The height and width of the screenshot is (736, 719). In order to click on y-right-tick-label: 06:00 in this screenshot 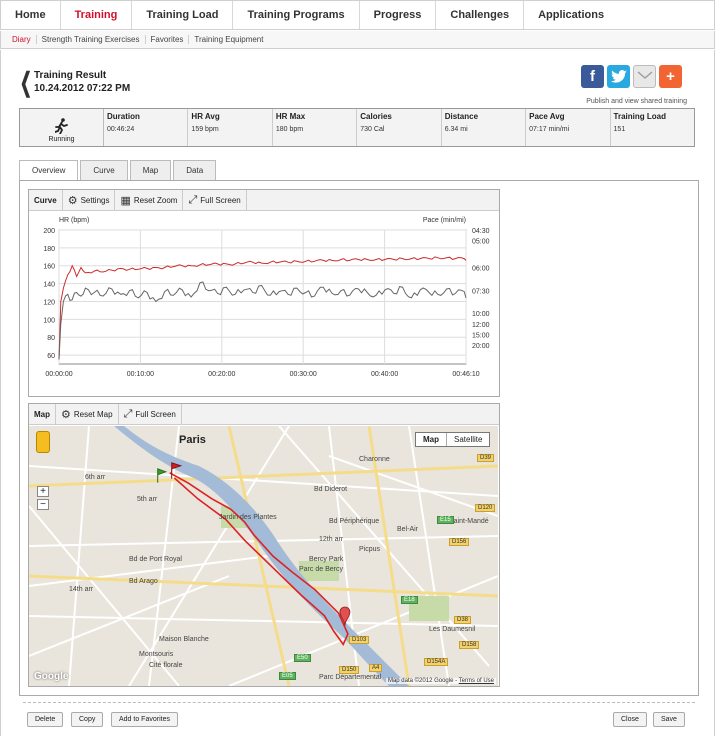, I will do `click(481, 269)`.